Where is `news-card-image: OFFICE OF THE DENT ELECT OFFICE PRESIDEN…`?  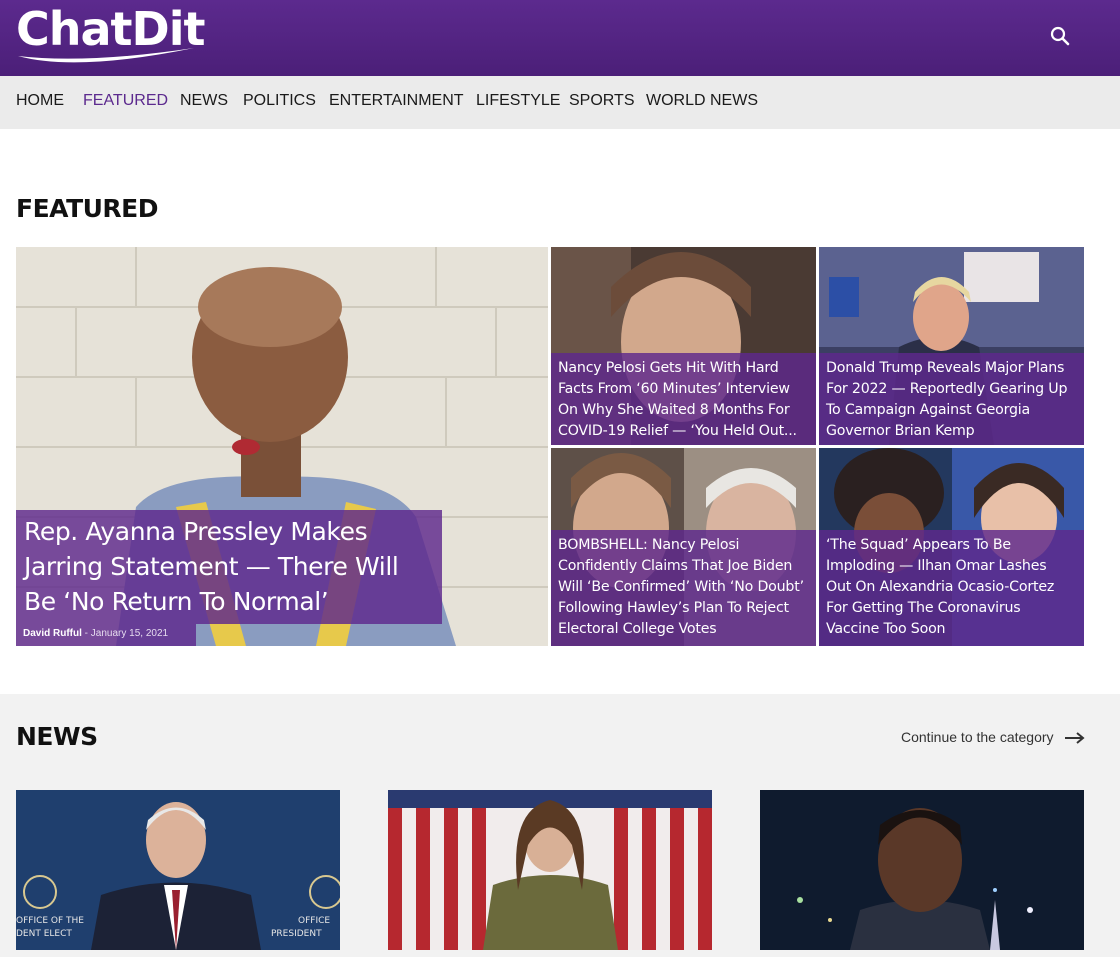 news-card-image: OFFICE OF THE DENT ELECT OFFICE PRESIDEN… is located at coordinates (178, 870).